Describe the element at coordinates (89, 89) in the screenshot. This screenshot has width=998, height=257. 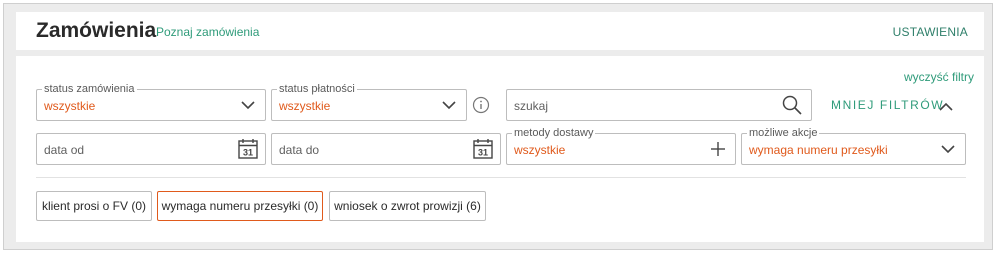
I see `order-status-label: status zamówienia` at that location.